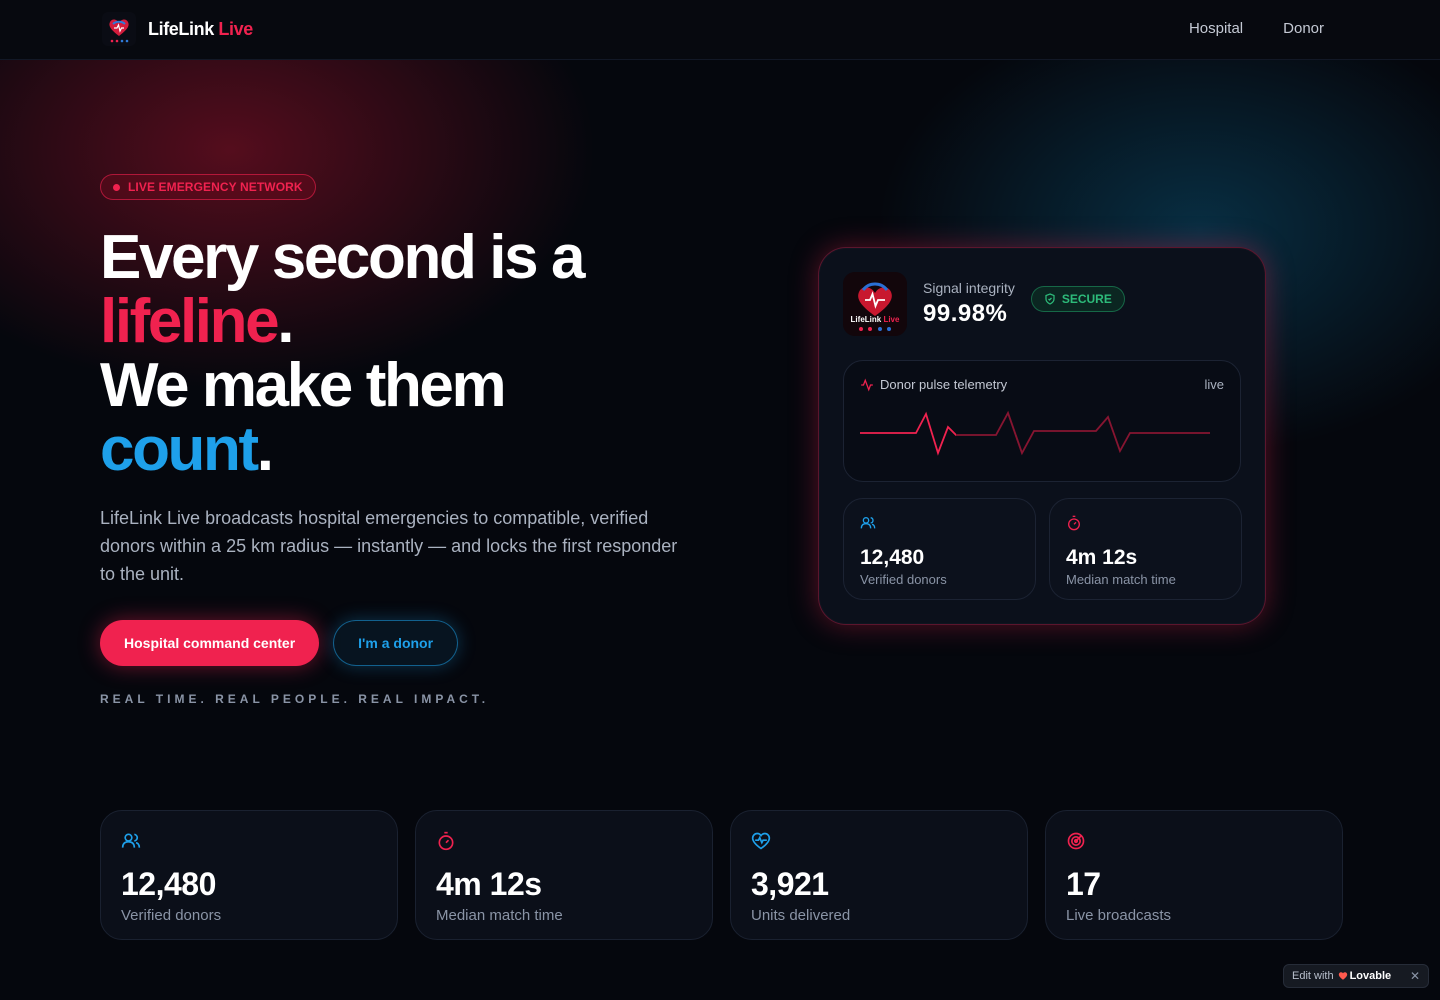 The width and height of the screenshot is (1440, 1000). I want to click on stat-card-match-time: 4m 12s Median match time, so click(564, 875).